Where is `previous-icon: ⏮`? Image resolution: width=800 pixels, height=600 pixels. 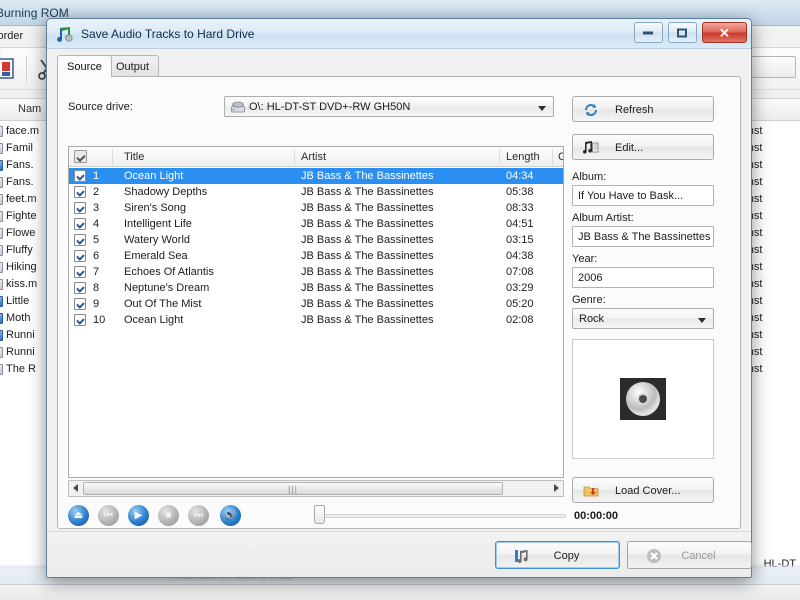 previous-icon: ⏮ is located at coordinates (108, 515).